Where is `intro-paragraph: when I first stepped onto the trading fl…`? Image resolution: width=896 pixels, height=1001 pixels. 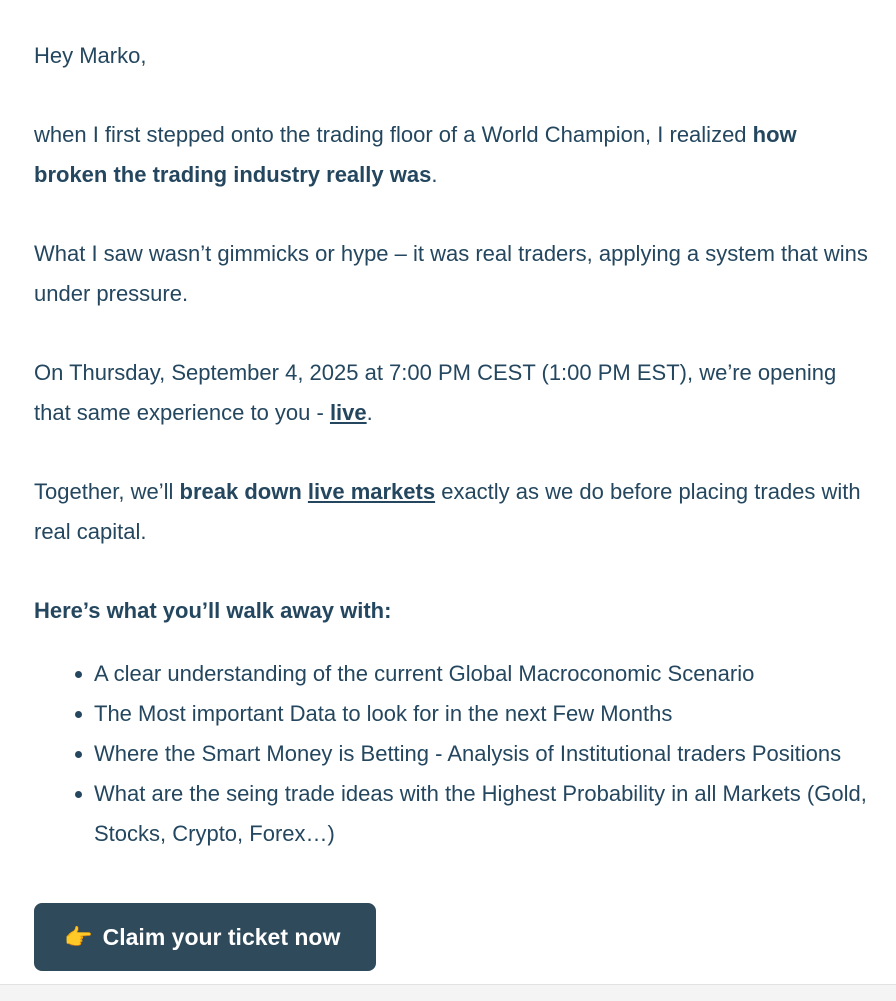
intro-paragraph: when I first stepped onto the trading fl… is located at coordinates (454, 155).